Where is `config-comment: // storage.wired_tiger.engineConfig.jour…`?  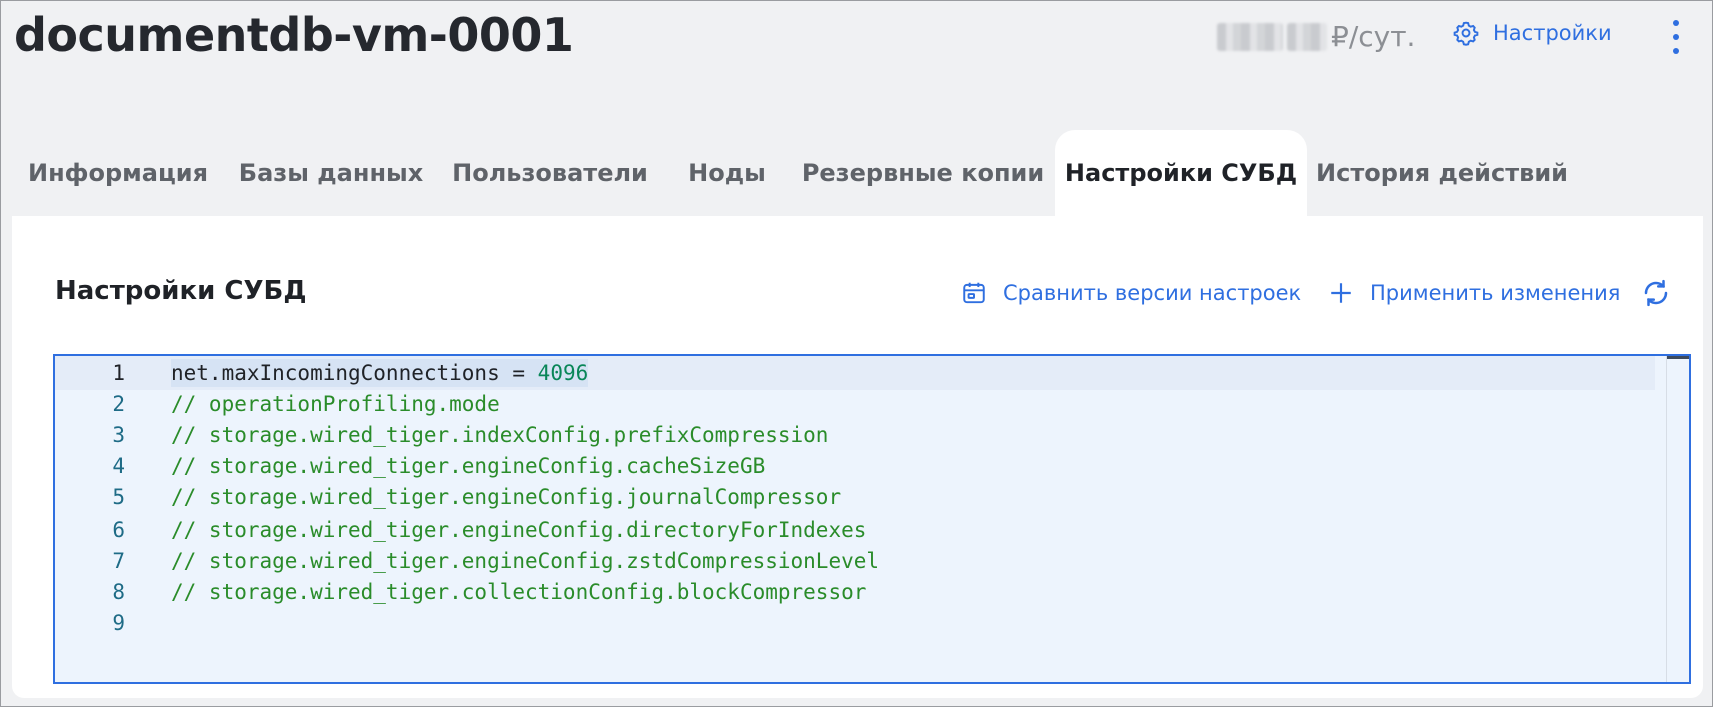 config-comment: // storage.wired_tiger.engineConfig.jour… is located at coordinates (506, 497).